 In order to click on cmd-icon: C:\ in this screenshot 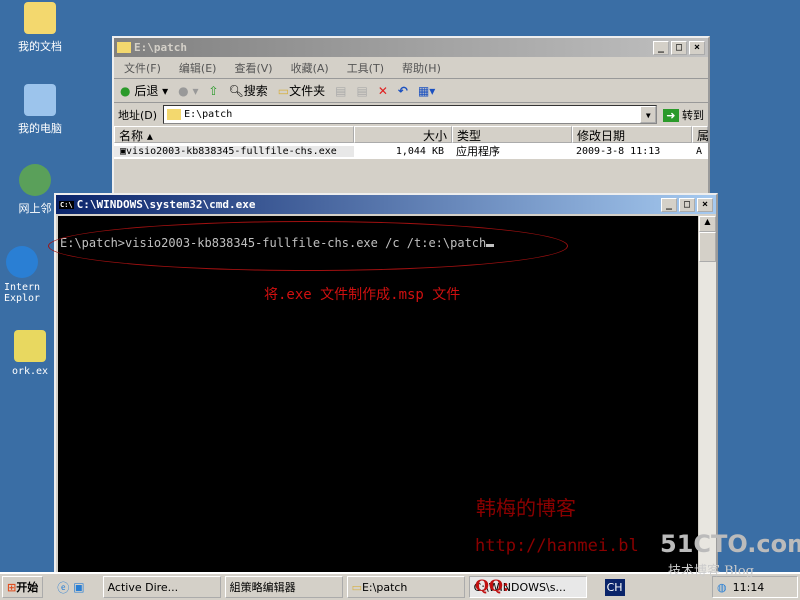, I will do `click(66, 204)`.